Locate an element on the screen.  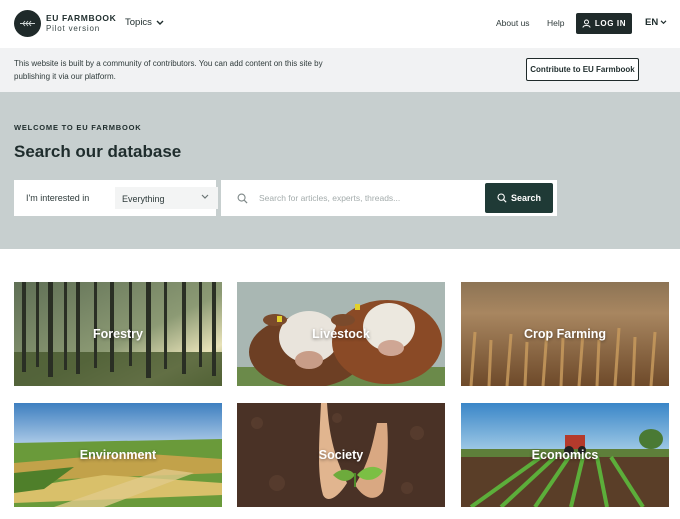
user-icon is located at coordinates (586, 23).